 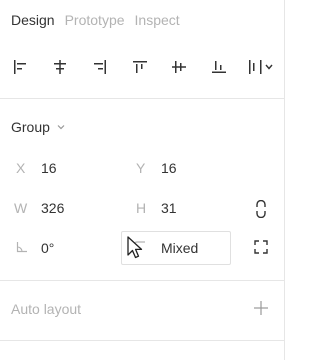 I want to click on align-right-button, so click(x=100, y=67).